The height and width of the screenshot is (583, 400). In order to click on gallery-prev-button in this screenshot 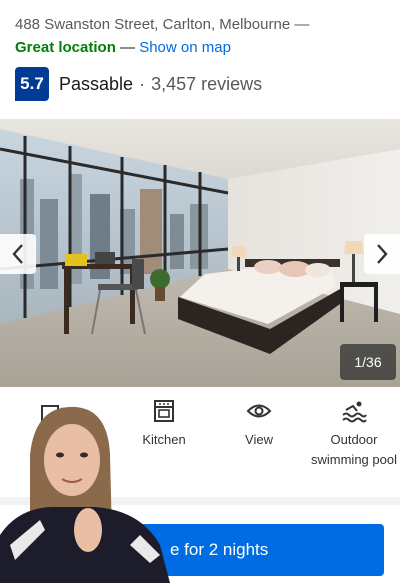, I will do `click(18, 254)`.